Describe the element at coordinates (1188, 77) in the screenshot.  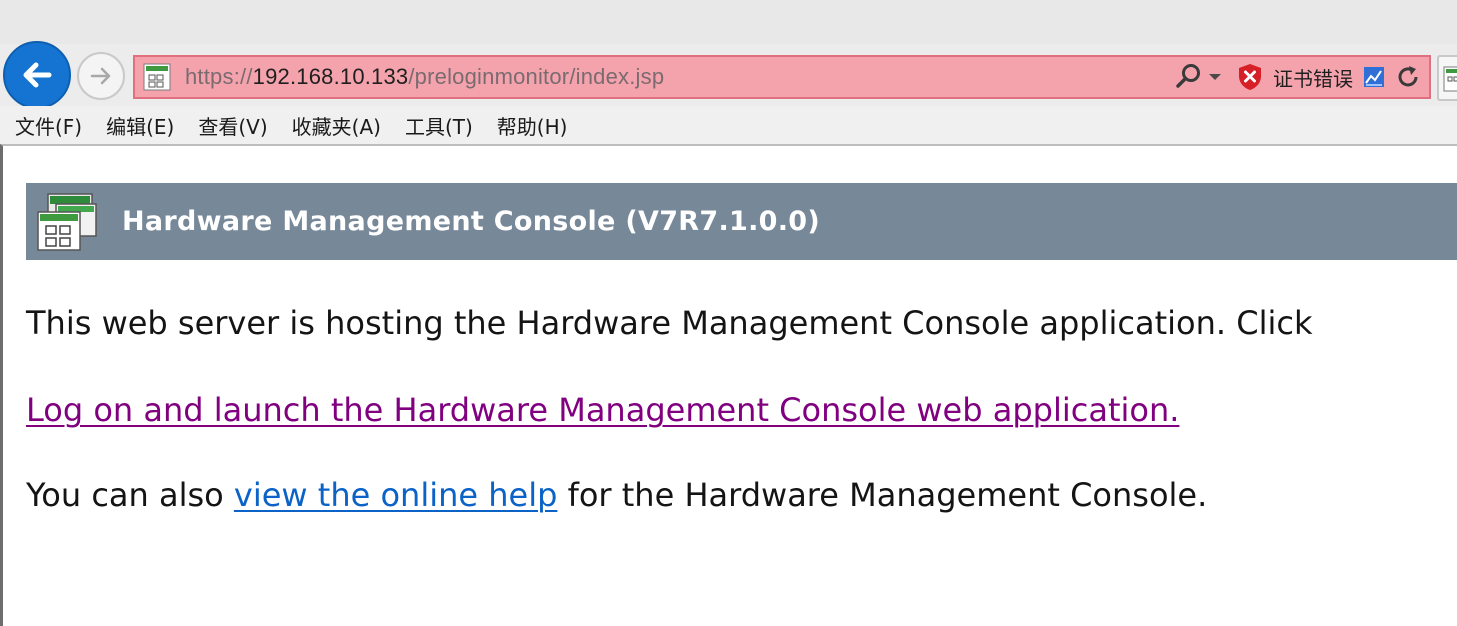
I see `search-icon` at that location.